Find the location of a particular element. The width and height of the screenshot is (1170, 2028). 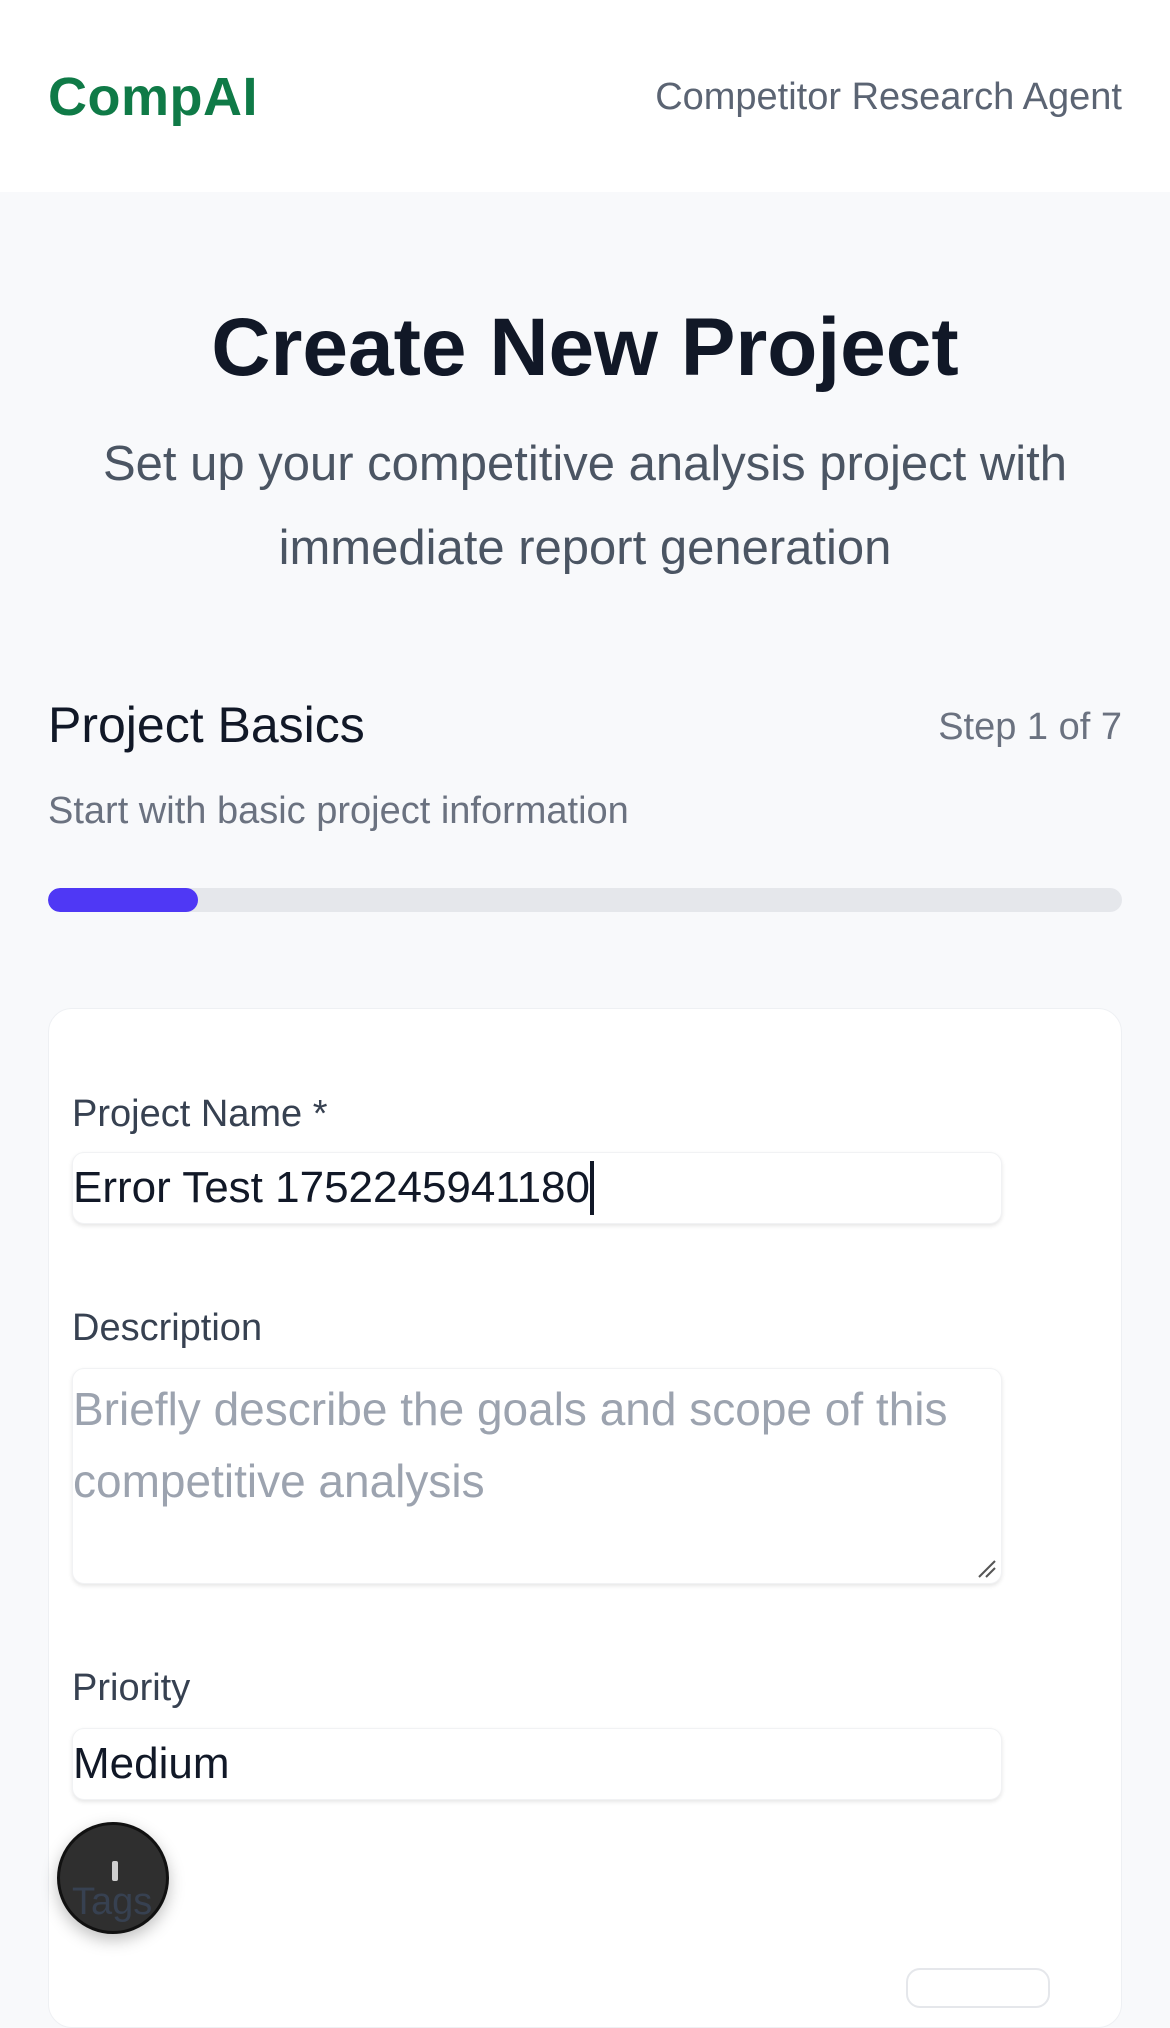

project-name-label: Project Name * is located at coordinates (200, 1114).